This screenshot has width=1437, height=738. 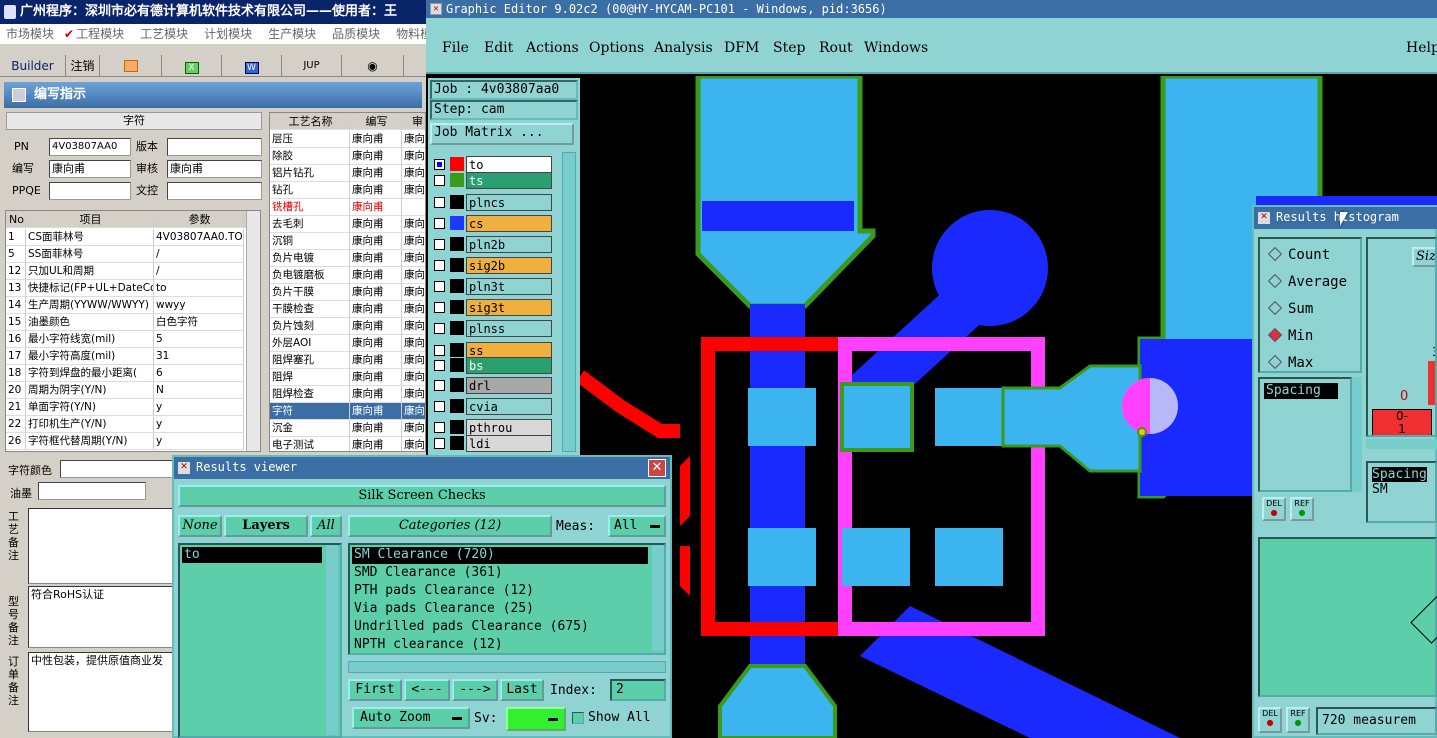 I want to click on next-button: --->, so click(x=475, y=690).